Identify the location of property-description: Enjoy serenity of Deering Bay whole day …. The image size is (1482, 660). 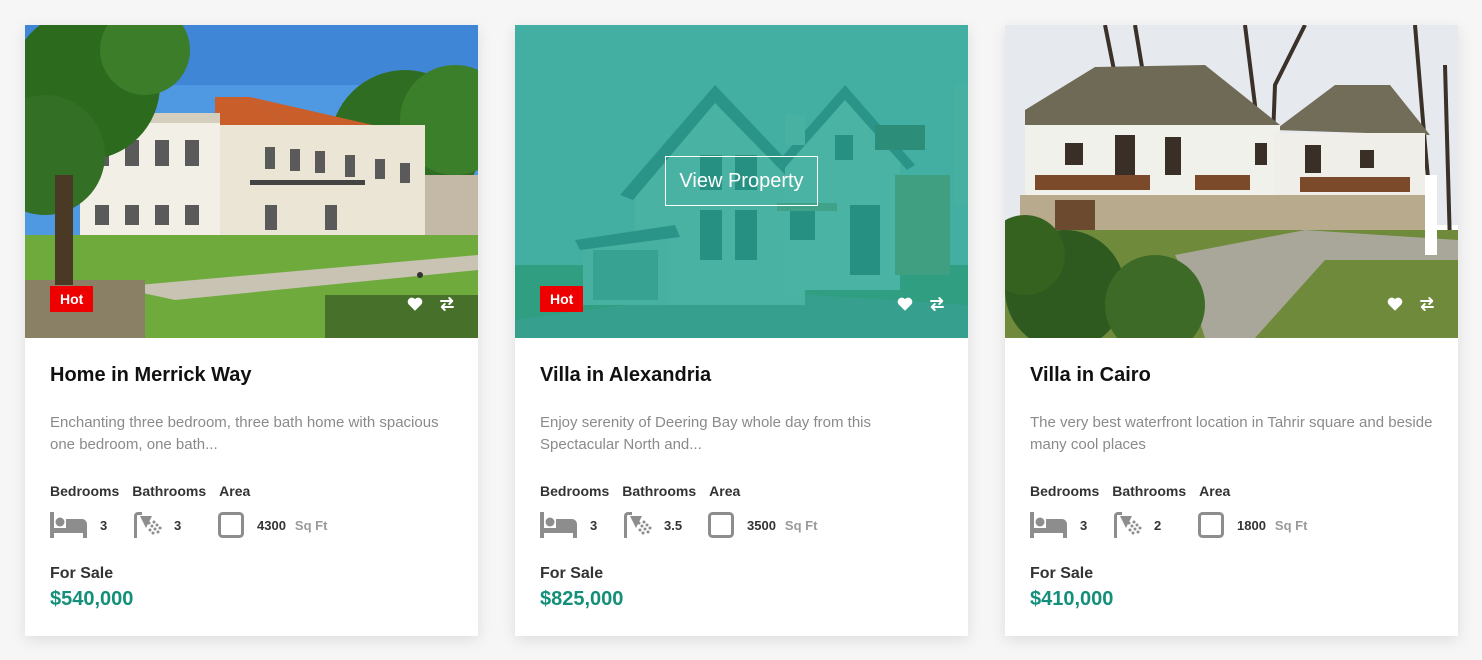
(705, 433).